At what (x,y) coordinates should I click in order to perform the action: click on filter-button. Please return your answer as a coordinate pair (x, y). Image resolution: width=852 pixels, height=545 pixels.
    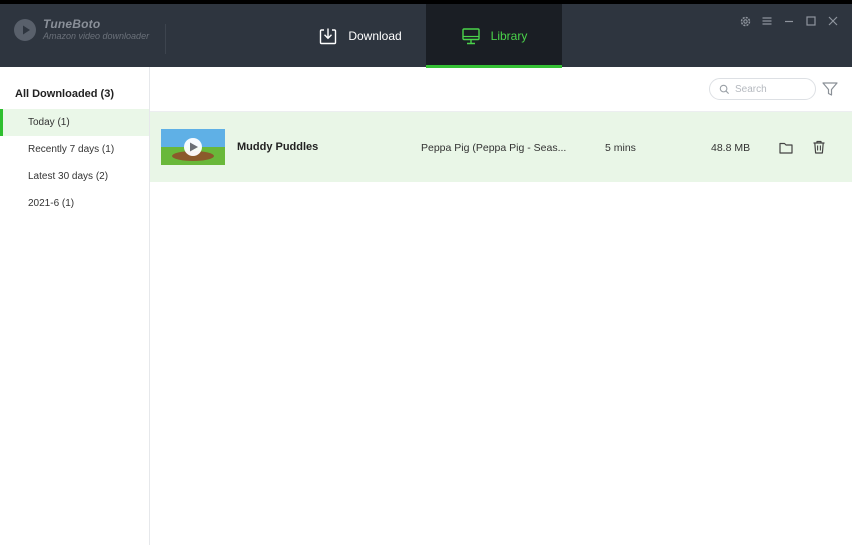
    Looking at the image, I should click on (830, 89).